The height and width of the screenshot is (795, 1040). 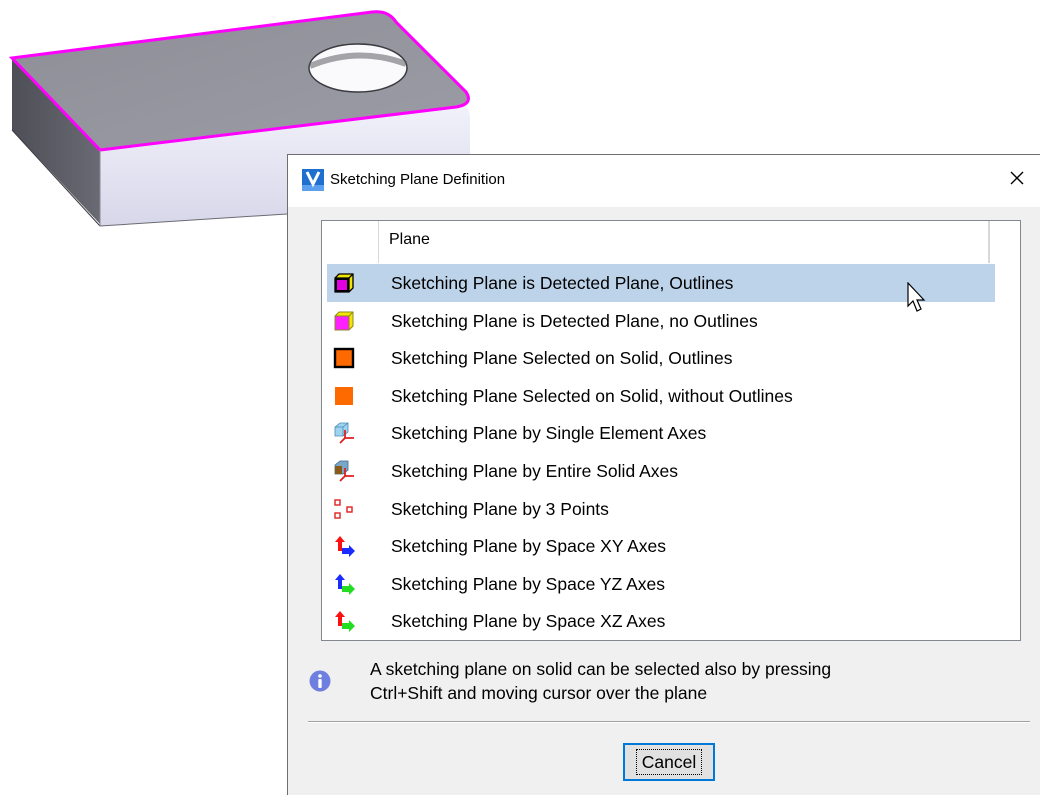 I want to click on filler-column-header, so click(x=1004, y=242).